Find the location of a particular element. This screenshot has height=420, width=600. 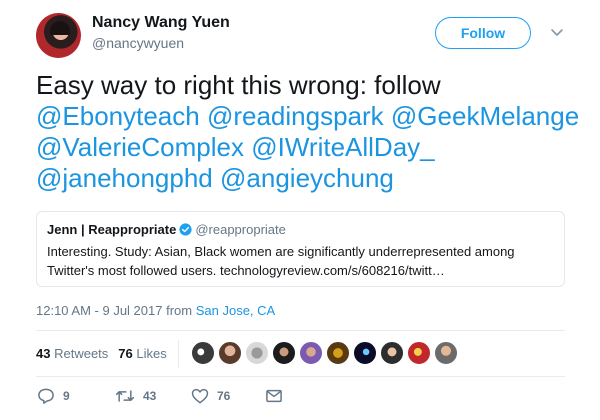

mention-link: @GeekMelange is located at coordinates (485, 116).